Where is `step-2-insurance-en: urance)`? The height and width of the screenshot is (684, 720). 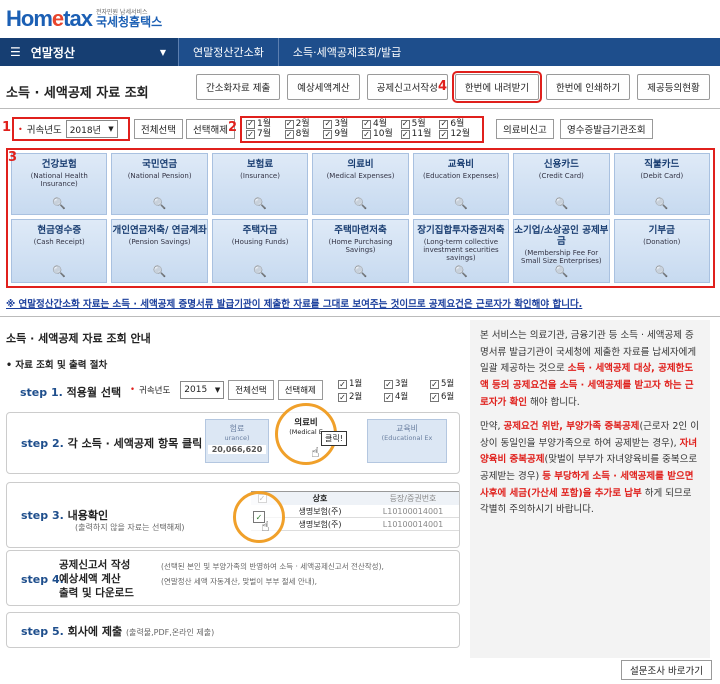
step-2-insurance-en: urance) is located at coordinates (237, 438).